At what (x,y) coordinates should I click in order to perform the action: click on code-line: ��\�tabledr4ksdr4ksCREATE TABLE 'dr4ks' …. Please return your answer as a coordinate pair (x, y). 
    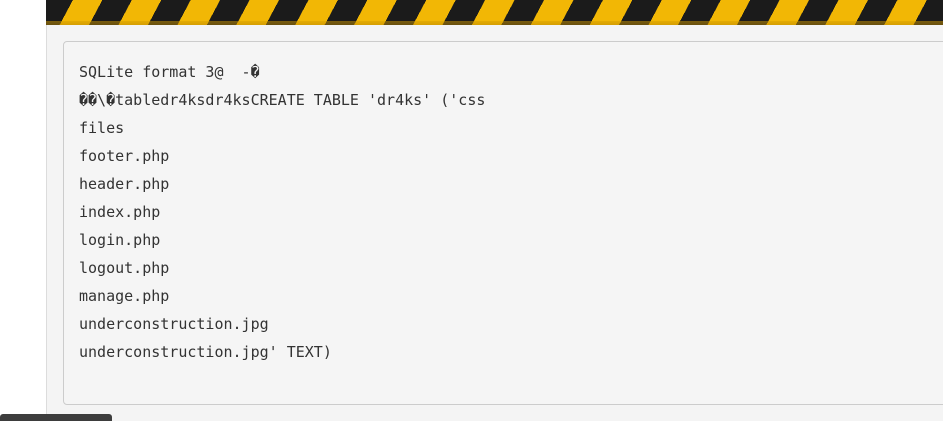
    Looking at the image, I should click on (282, 100).